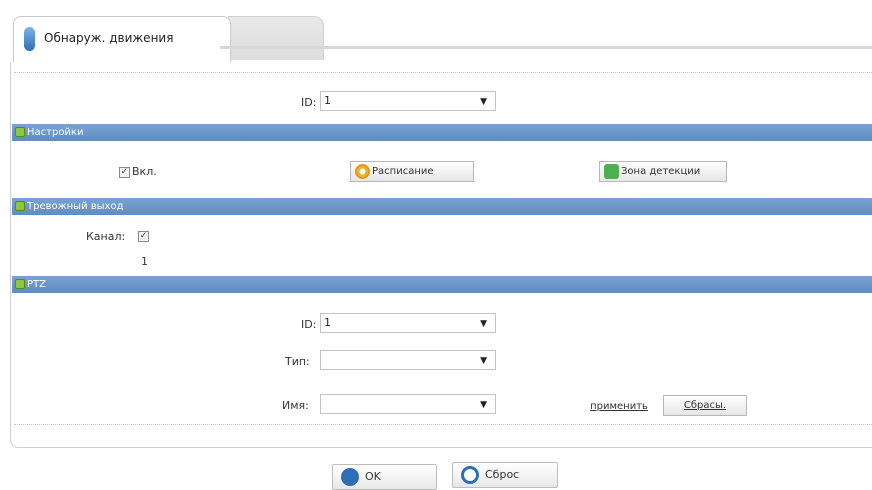 Image resolution: width=872 pixels, height=490 pixels. What do you see at coordinates (75, 206) in the screenshot?
I see `section-alarm-output-title: Тревожный выход` at bounding box center [75, 206].